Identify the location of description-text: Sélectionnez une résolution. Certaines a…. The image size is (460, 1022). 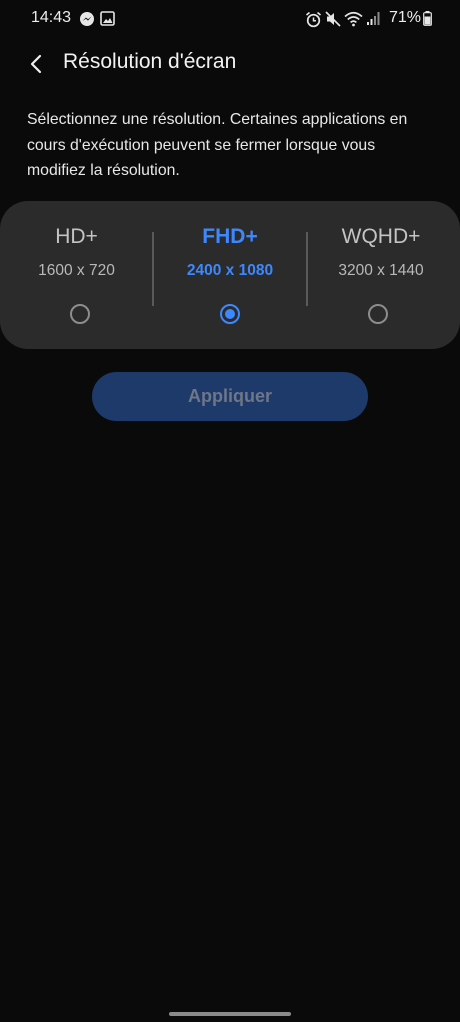
(217, 145).